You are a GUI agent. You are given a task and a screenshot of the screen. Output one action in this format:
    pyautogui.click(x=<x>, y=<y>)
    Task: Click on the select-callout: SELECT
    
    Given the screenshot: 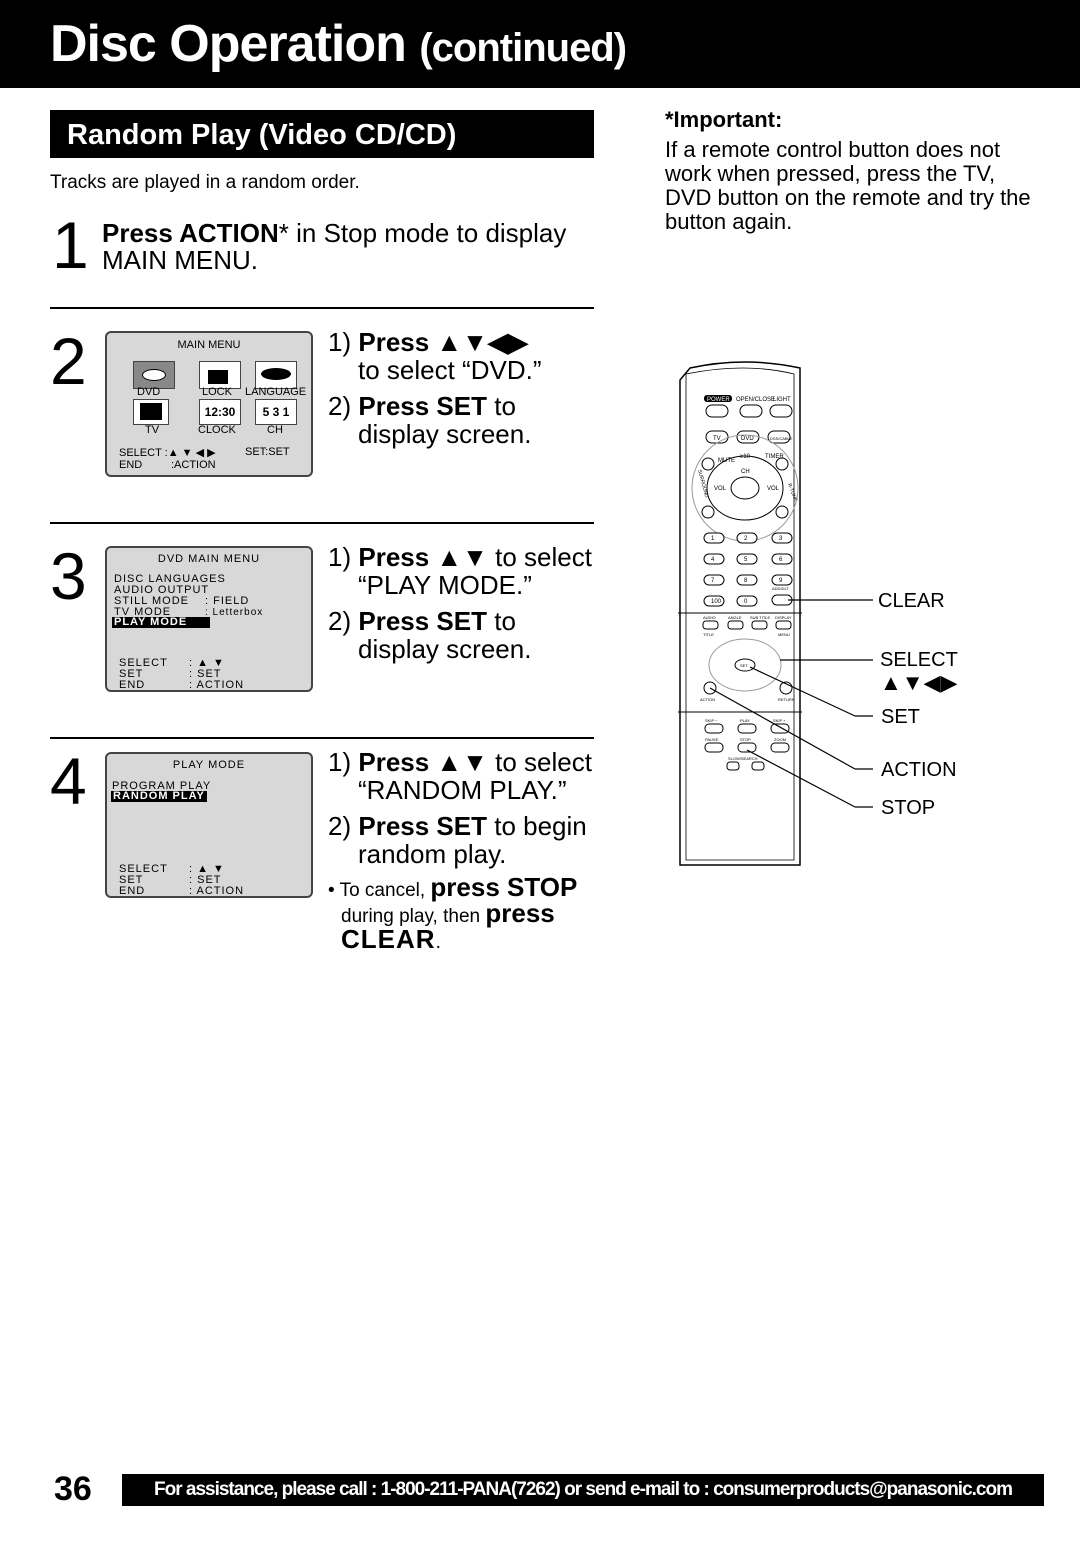 What is the action you would take?
    pyautogui.click(x=919, y=660)
    